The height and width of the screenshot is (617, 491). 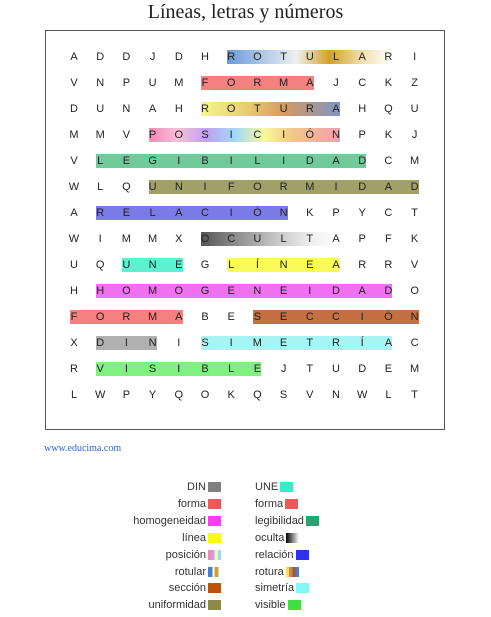 I want to click on letter-cell: P, so click(x=126, y=83).